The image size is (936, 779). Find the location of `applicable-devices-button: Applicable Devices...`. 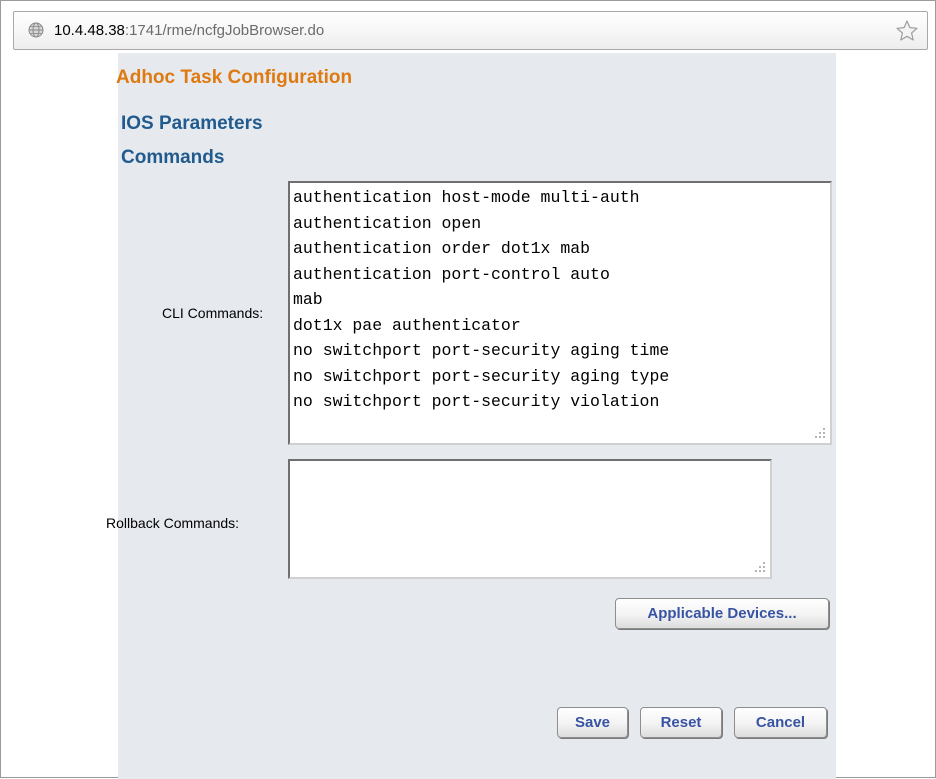

applicable-devices-button: Applicable Devices... is located at coordinates (722, 613).